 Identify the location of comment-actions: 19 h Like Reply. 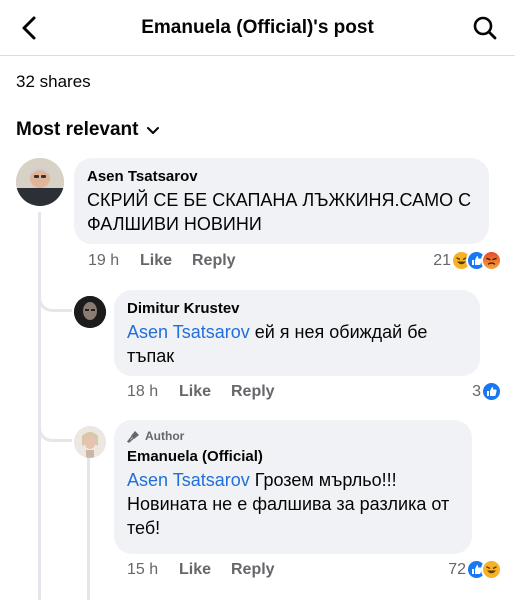
(162, 261).